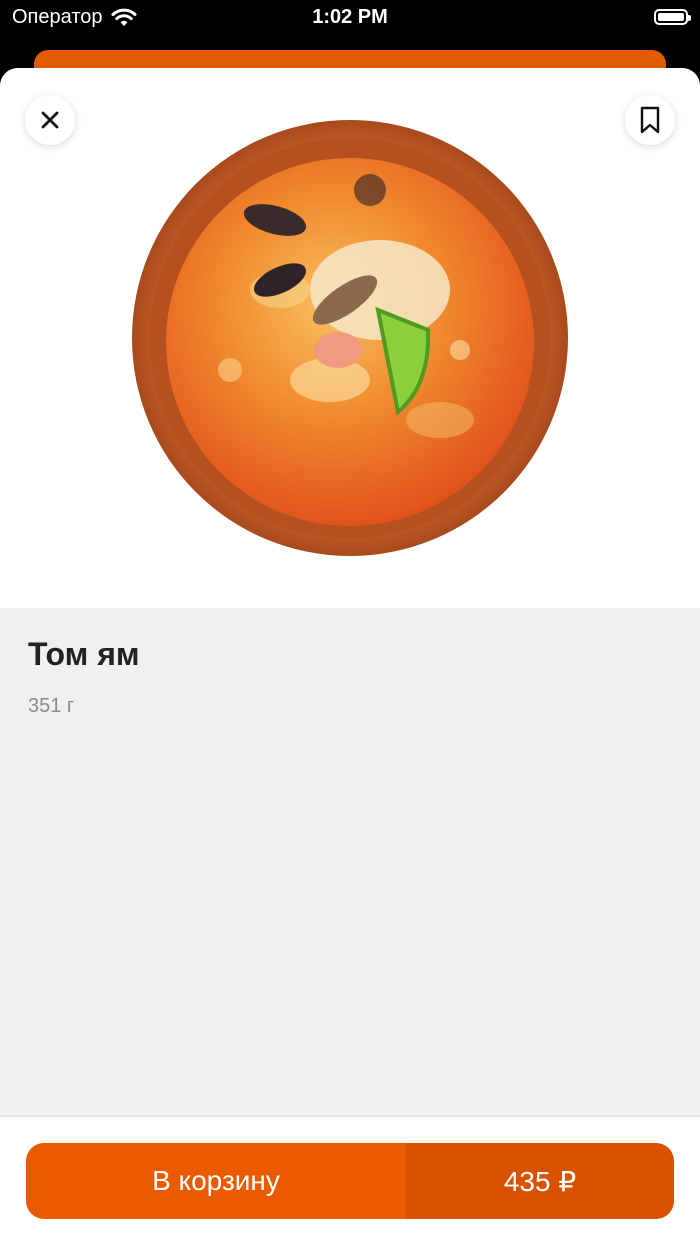 Image resolution: width=700 pixels, height=1244 pixels. I want to click on bookmark-icon, so click(650, 120).